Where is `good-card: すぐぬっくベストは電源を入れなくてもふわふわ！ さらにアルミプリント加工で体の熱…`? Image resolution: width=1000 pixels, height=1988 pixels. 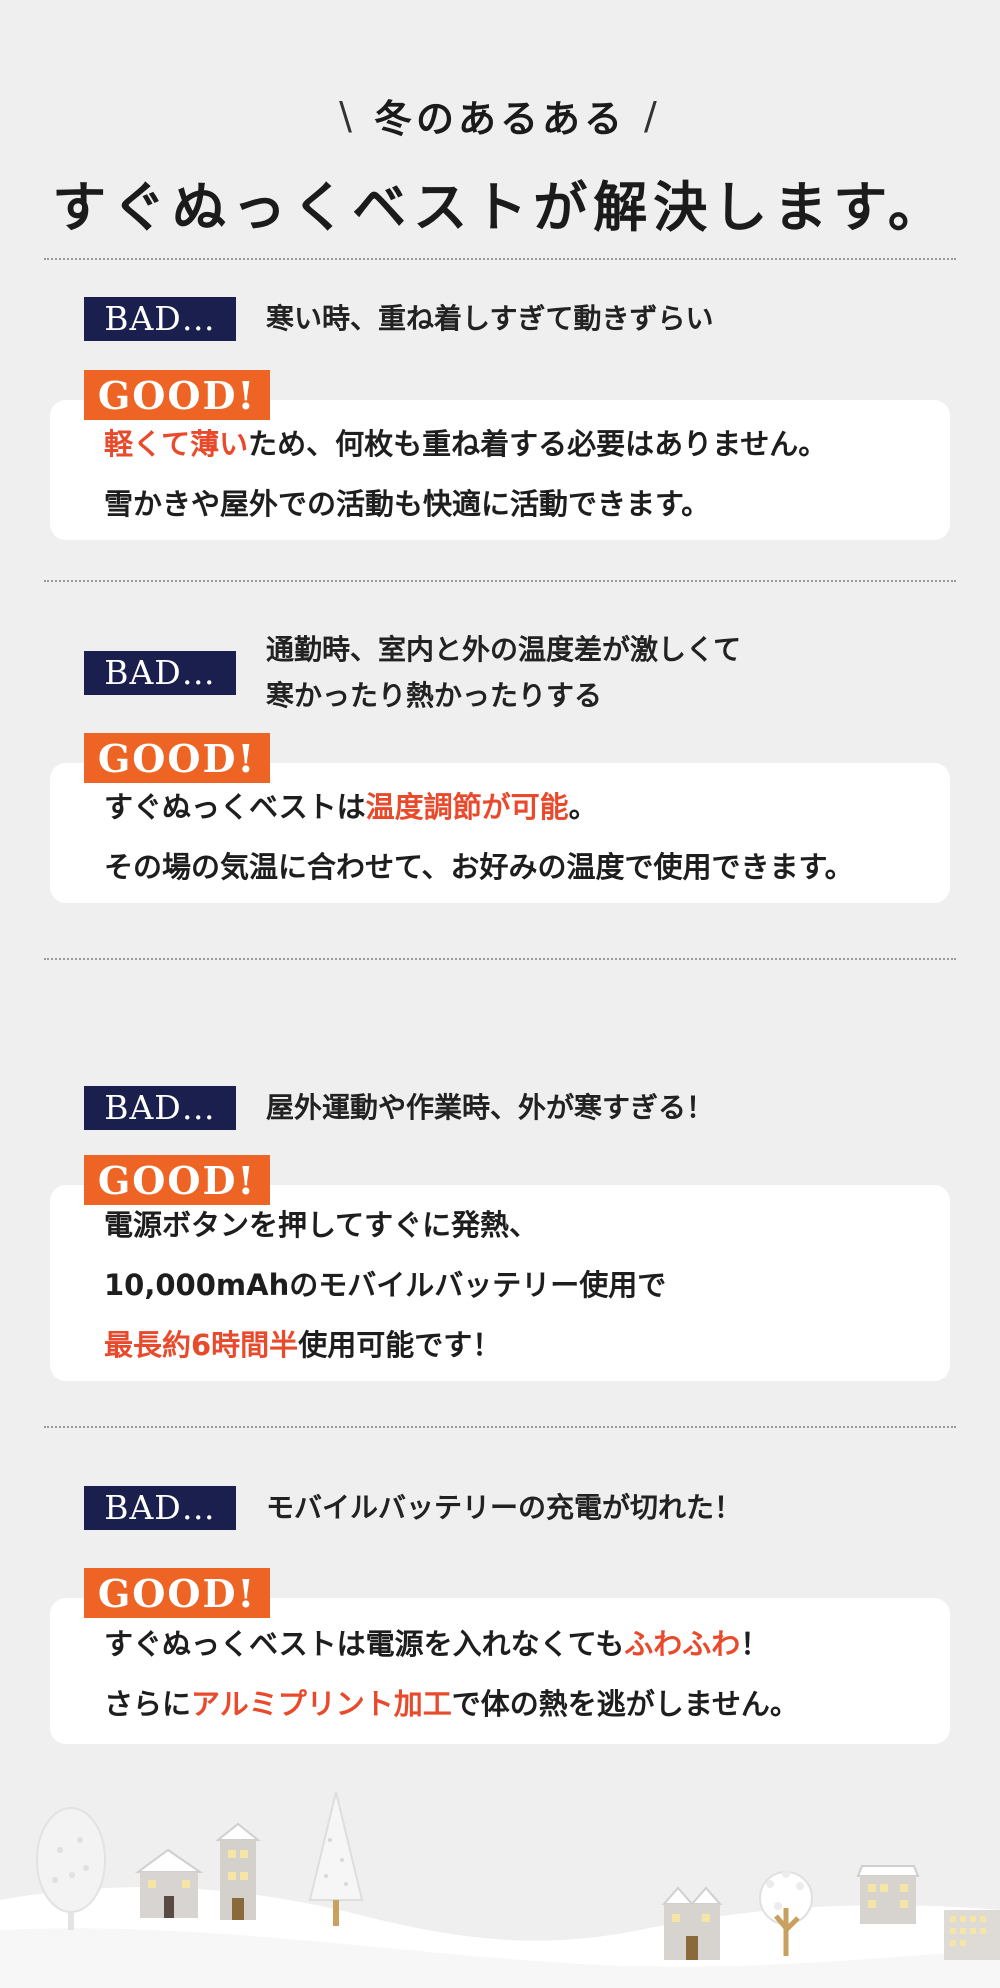 good-card: すぐぬっくベストは電源を入れなくてもふわふわ！ さらにアルミプリント加工で体の熱… is located at coordinates (500, 1671).